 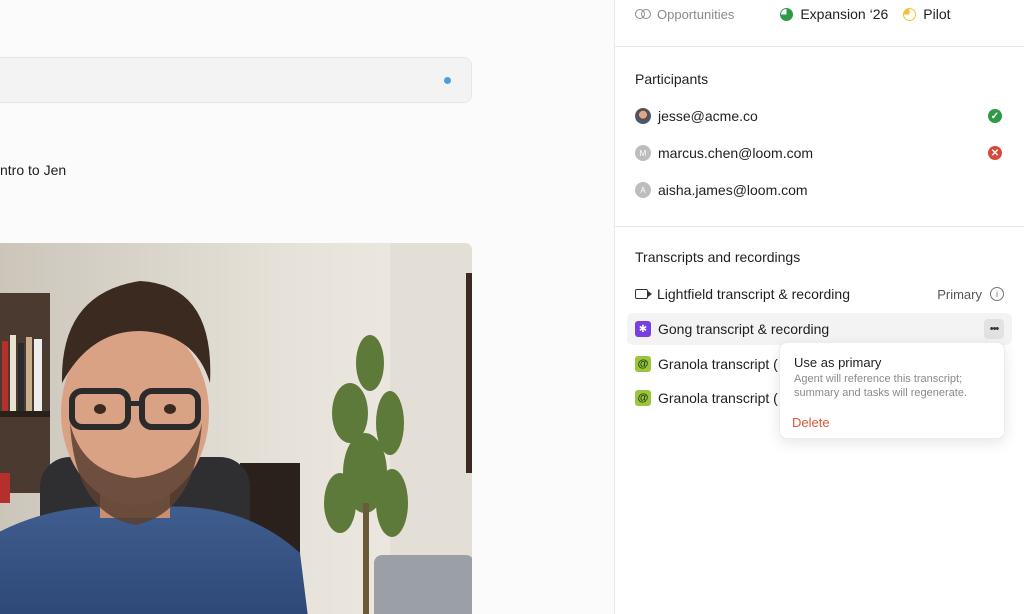 I want to click on participant-email: marcus.chen@loom.com, so click(x=736, y=153).